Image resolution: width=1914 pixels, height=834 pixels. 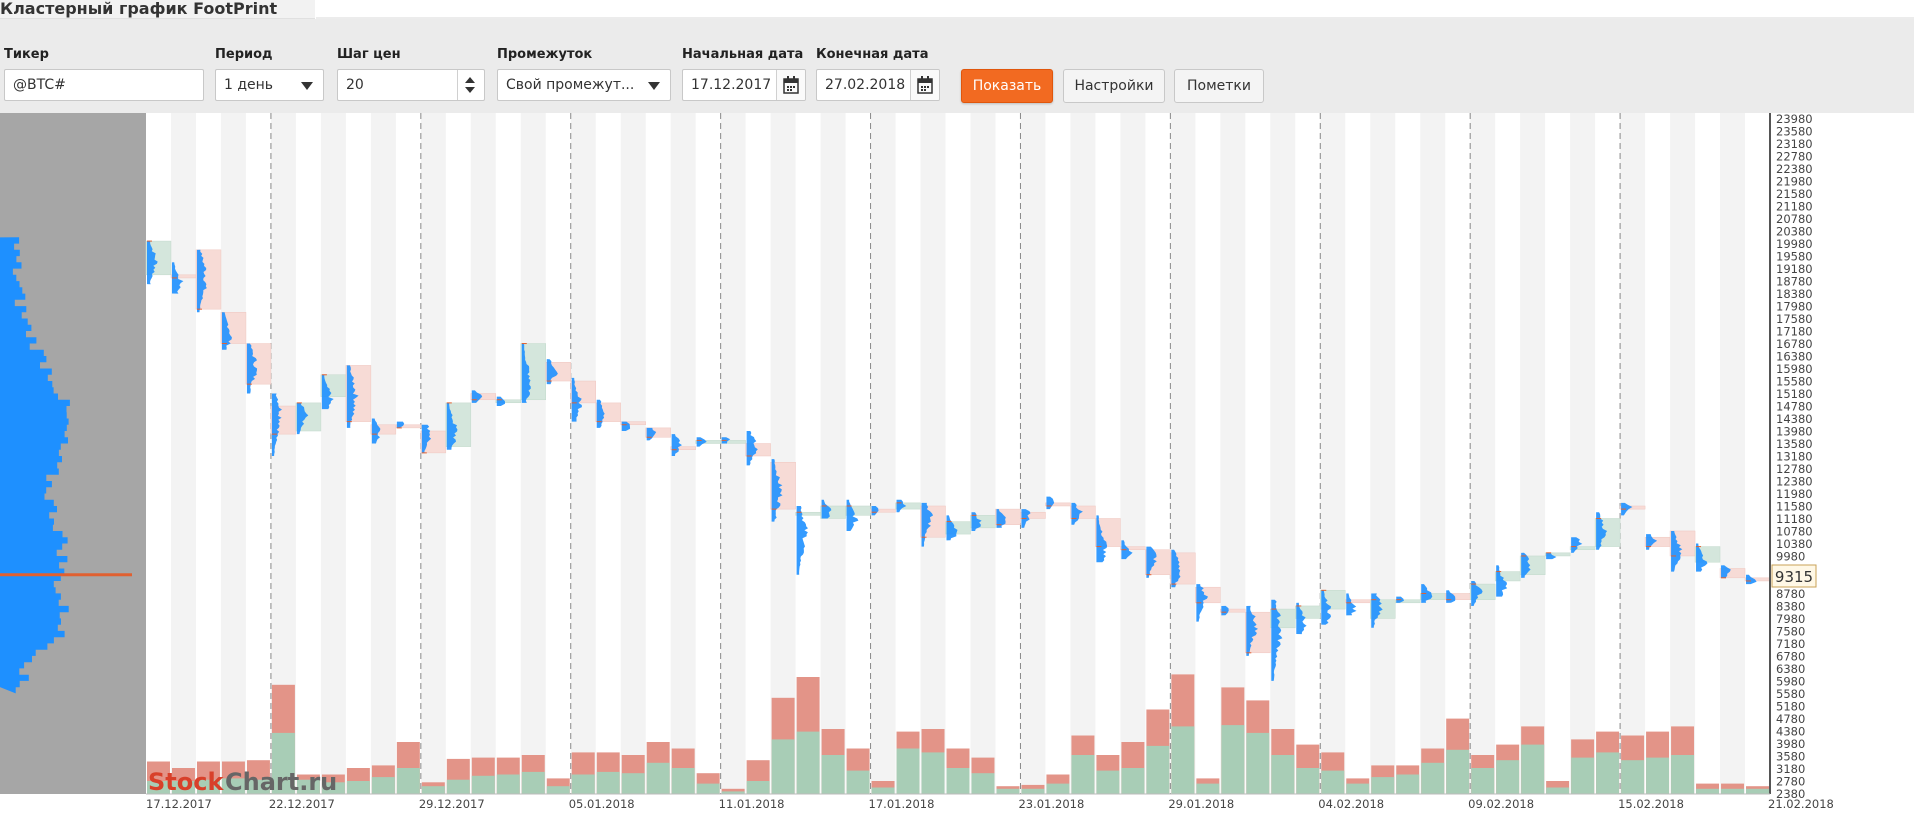 I want to click on x-tick-label: 04.02.2018, so click(x=1351, y=804).